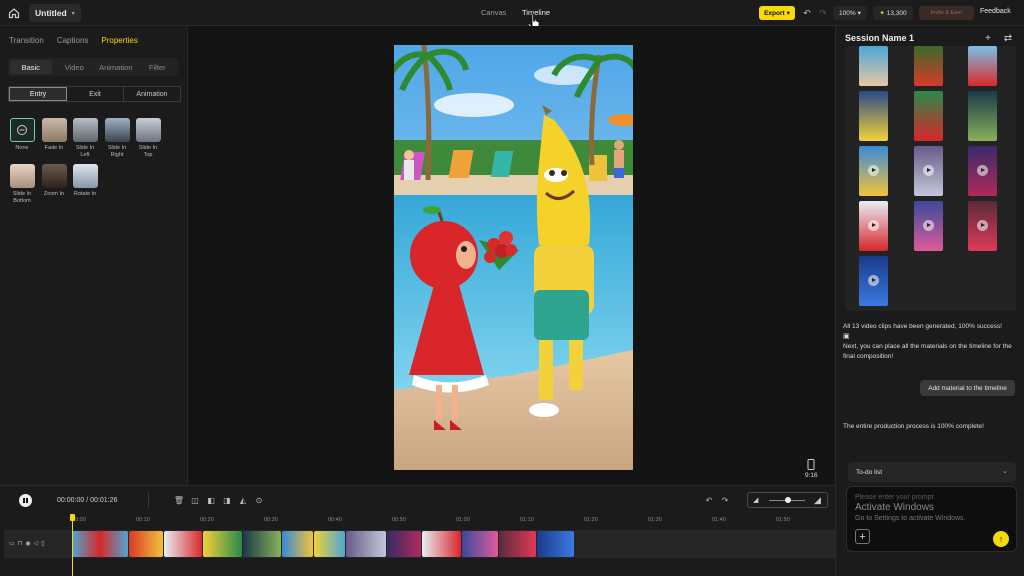  What do you see at coordinates (117, 138) in the screenshot?
I see `animation-preset-slide-in-right: Slide In Right` at bounding box center [117, 138].